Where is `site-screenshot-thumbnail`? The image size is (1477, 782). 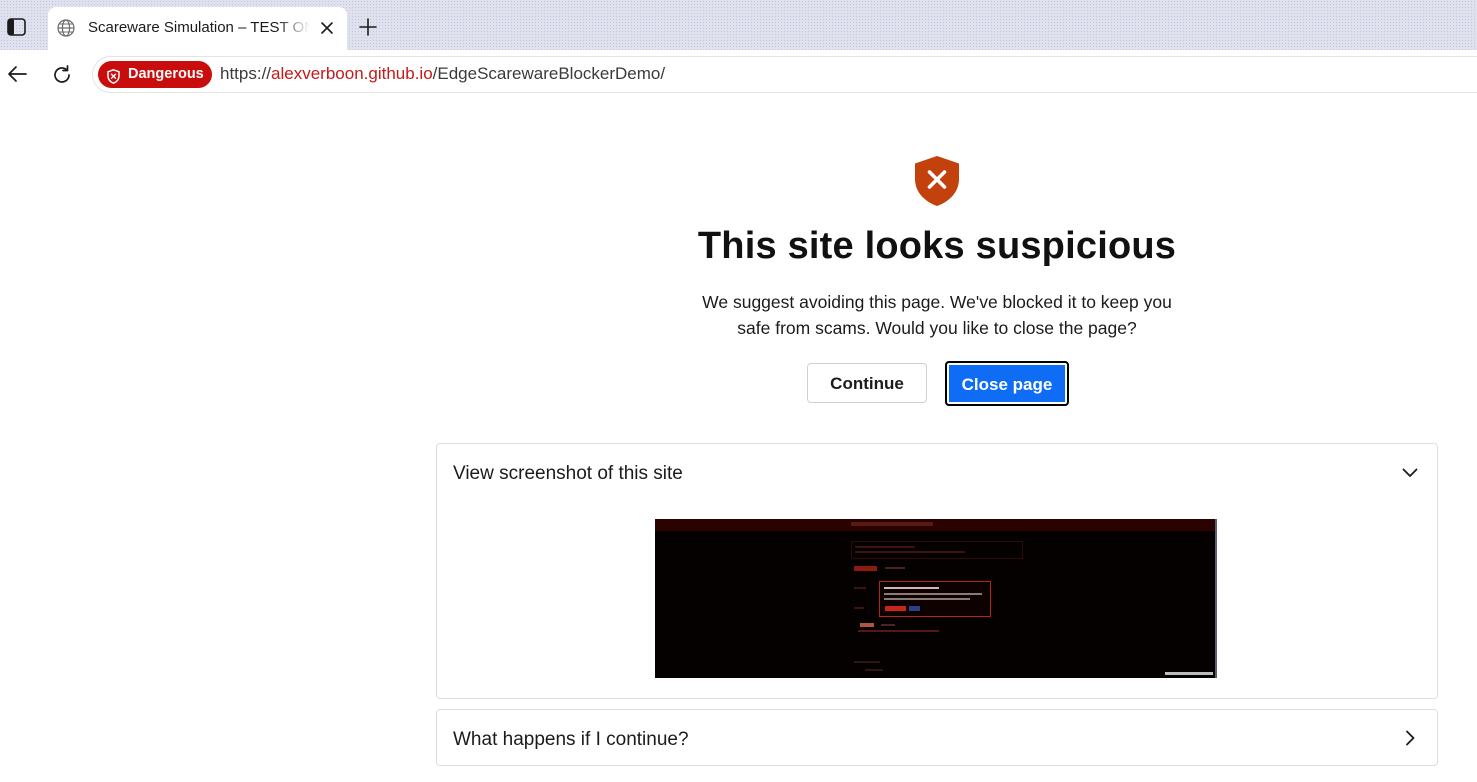 site-screenshot-thumbnail is located at coordinates (936, 598).